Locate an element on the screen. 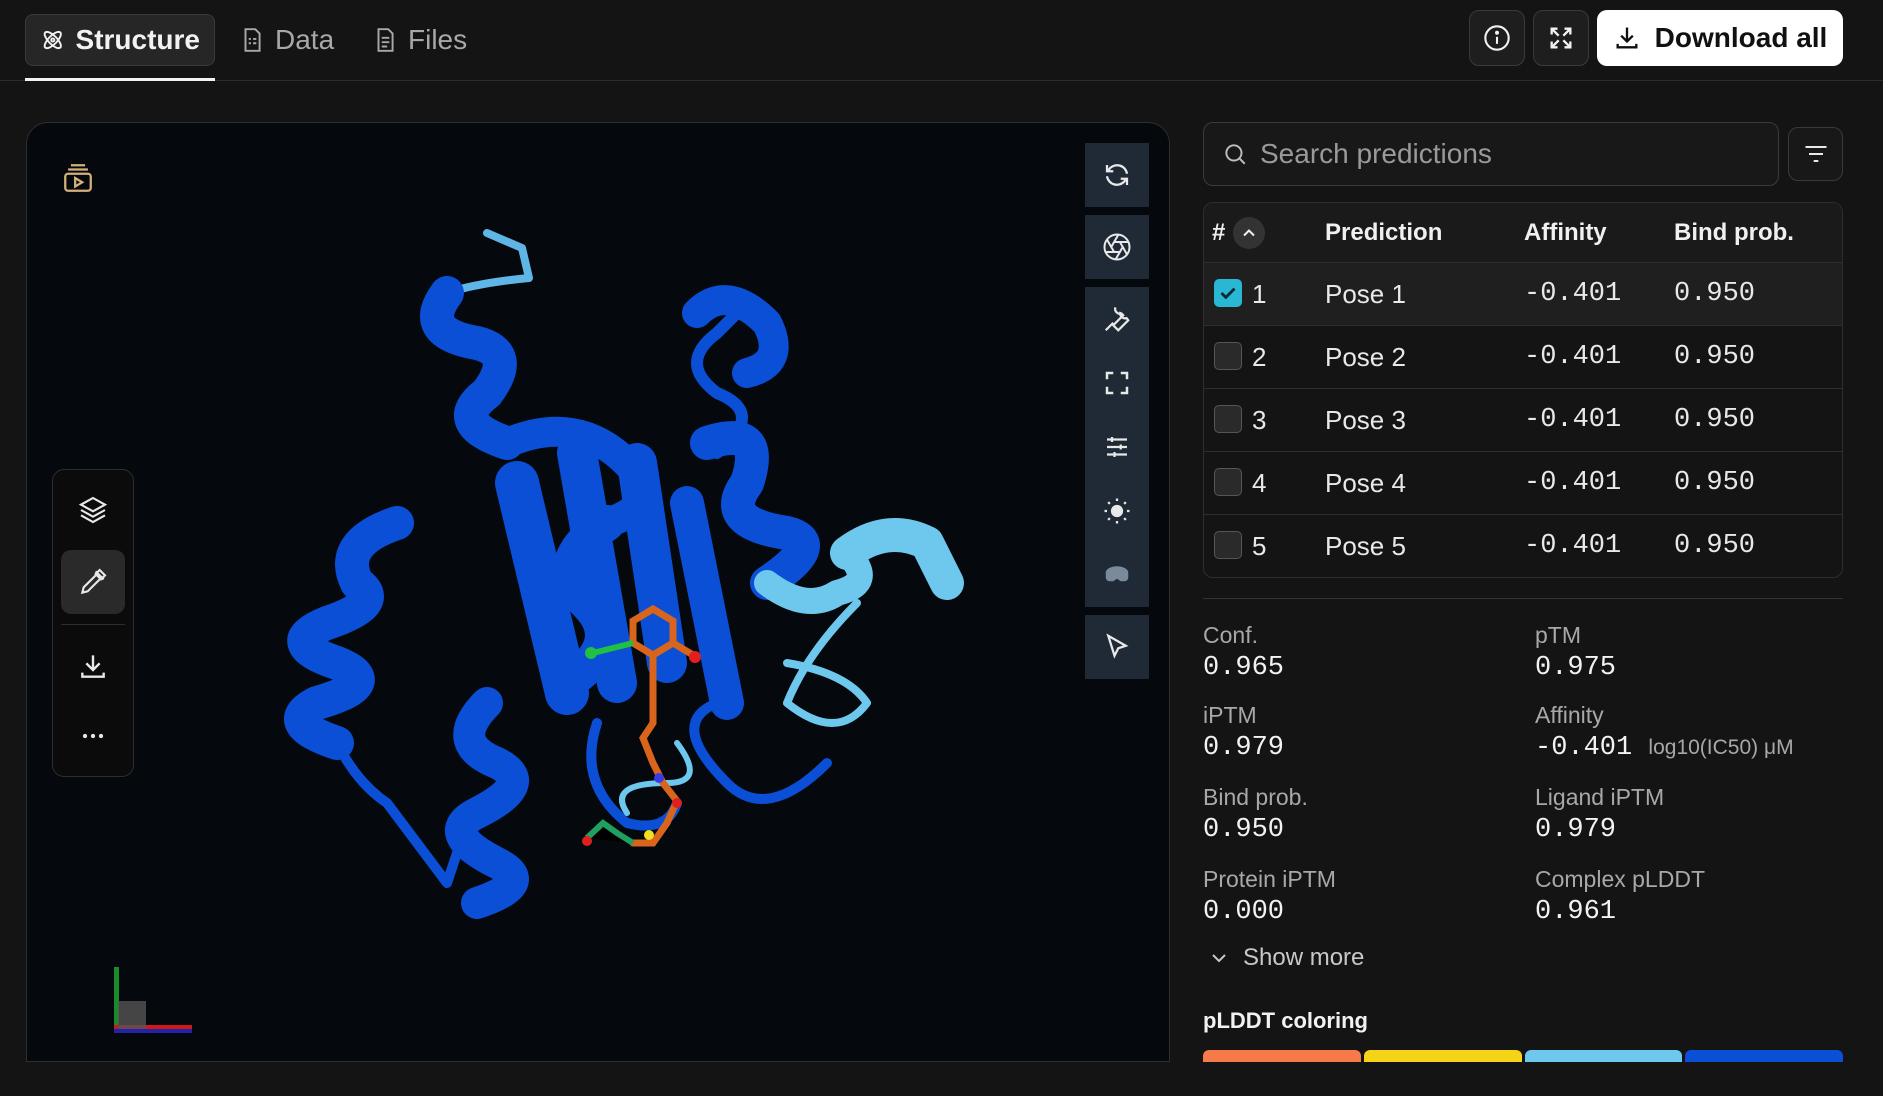 This screenshot has width=1883, height=1096. focus-frame-icon is located at coordinates (1117, 383).